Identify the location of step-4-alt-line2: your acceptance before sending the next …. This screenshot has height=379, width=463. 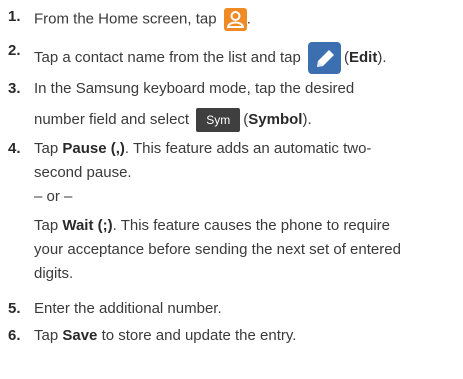
(217, 249).